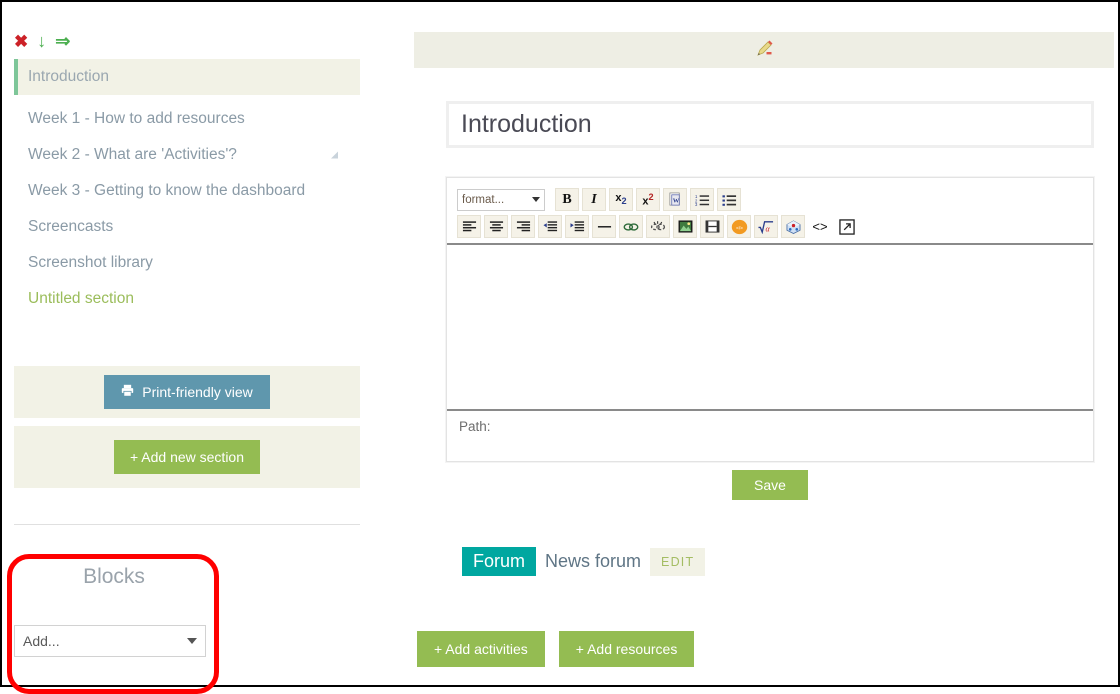 This screenshot has height=694, width=1120. What do you see at coordinates (167, 190) in the screenshot?
I see `sidebar-item-label: Week 3 - Getting to know the dashboard` at bounding box center [167, 190].